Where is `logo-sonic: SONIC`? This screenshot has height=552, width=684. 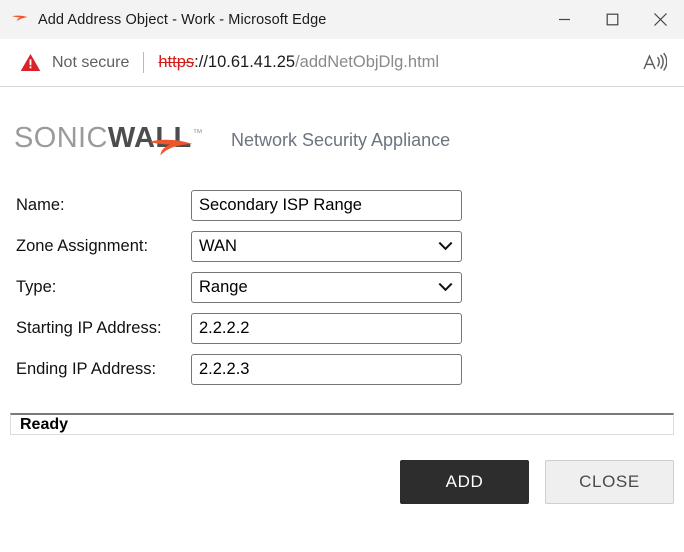 logo-sonic: SONIC is located at coordinates (61, 138).